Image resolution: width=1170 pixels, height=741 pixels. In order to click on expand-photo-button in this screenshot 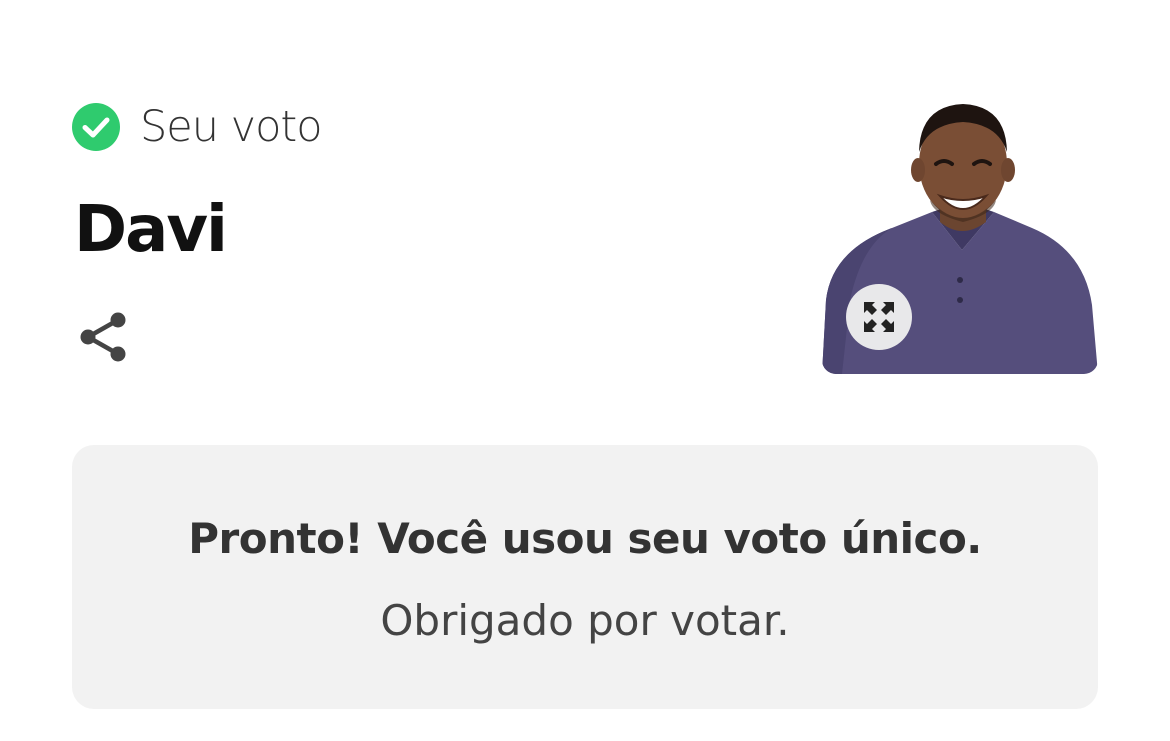, I will do `click(879, 317)`.